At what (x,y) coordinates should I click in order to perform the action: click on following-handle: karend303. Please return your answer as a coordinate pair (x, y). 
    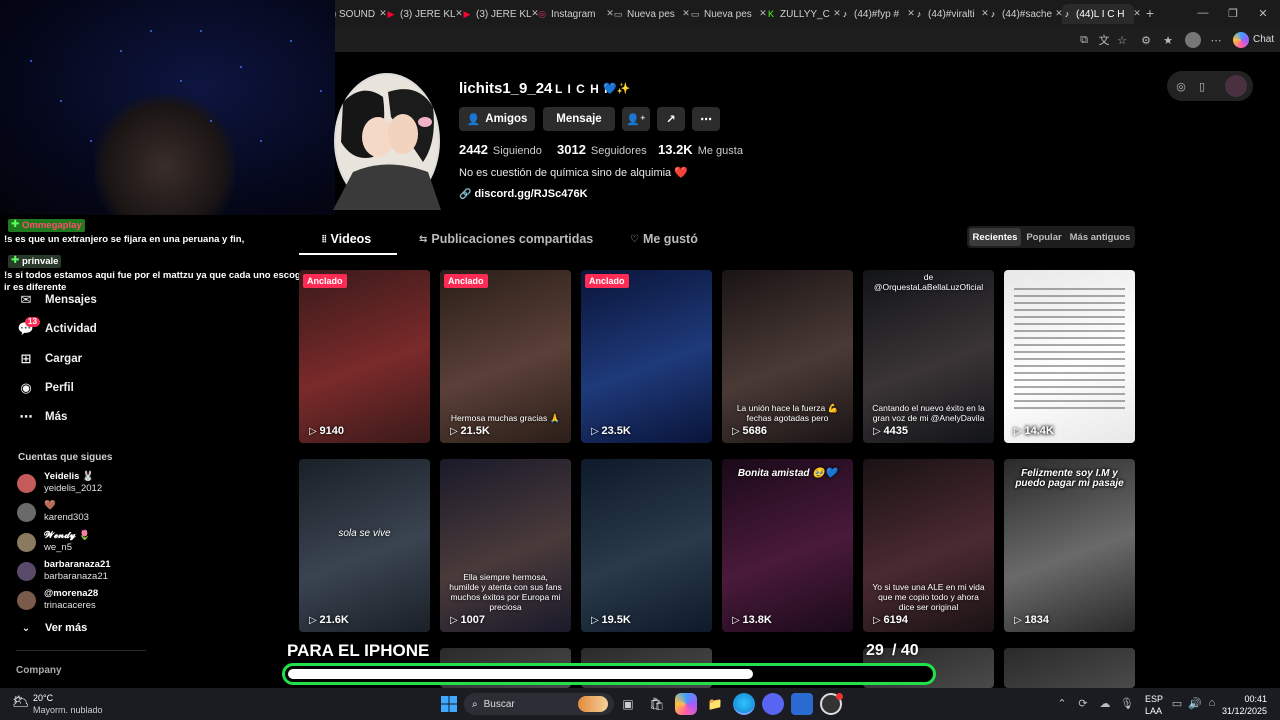
    Looking at the image, I should click on (66, 517).